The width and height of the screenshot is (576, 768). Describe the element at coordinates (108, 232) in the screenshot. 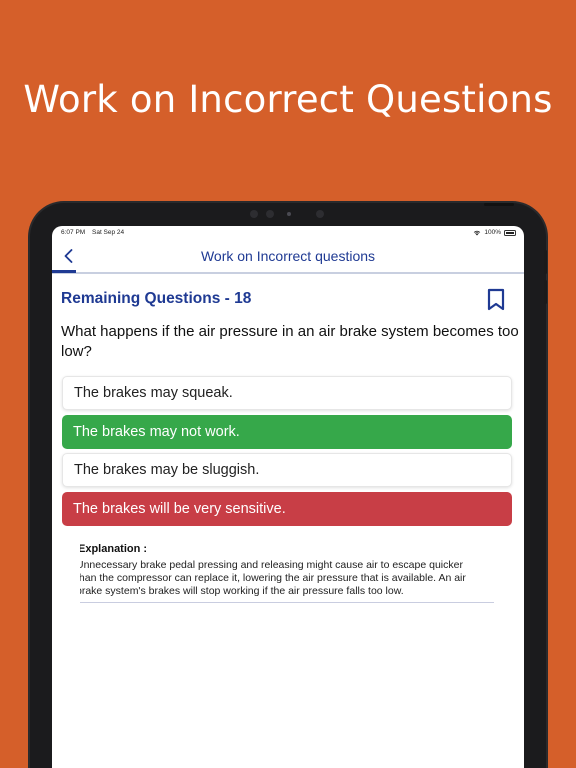

I see `status-date: Sat Sep 24` at that location.